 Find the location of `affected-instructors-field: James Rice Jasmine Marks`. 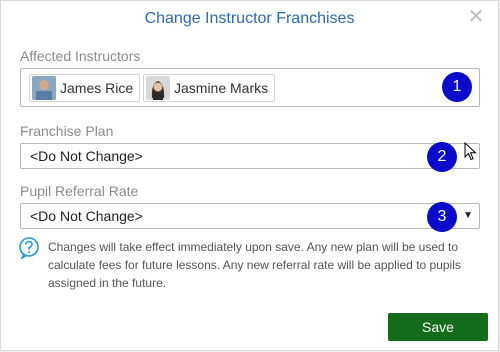

affected-instructors-field: James Rice Jasmine Marks is located at coordinates (250, 87).